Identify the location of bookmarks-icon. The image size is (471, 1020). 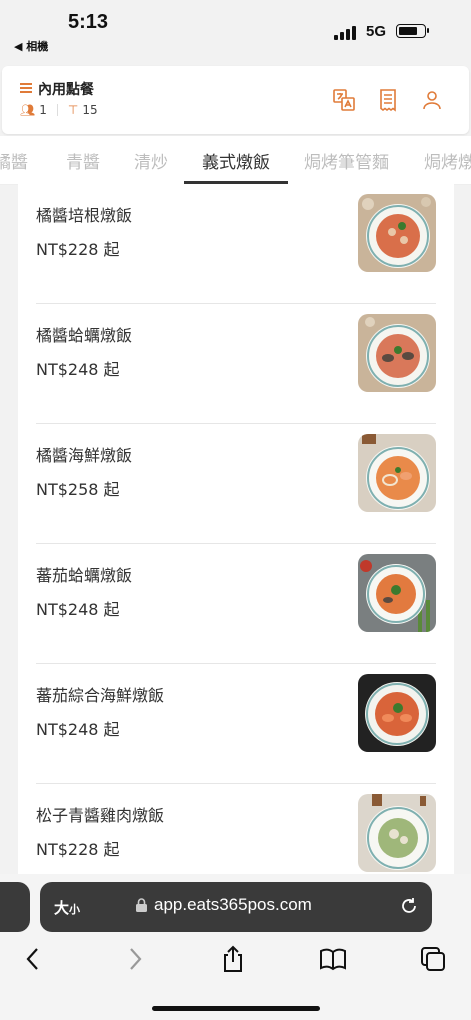
(333, 959).